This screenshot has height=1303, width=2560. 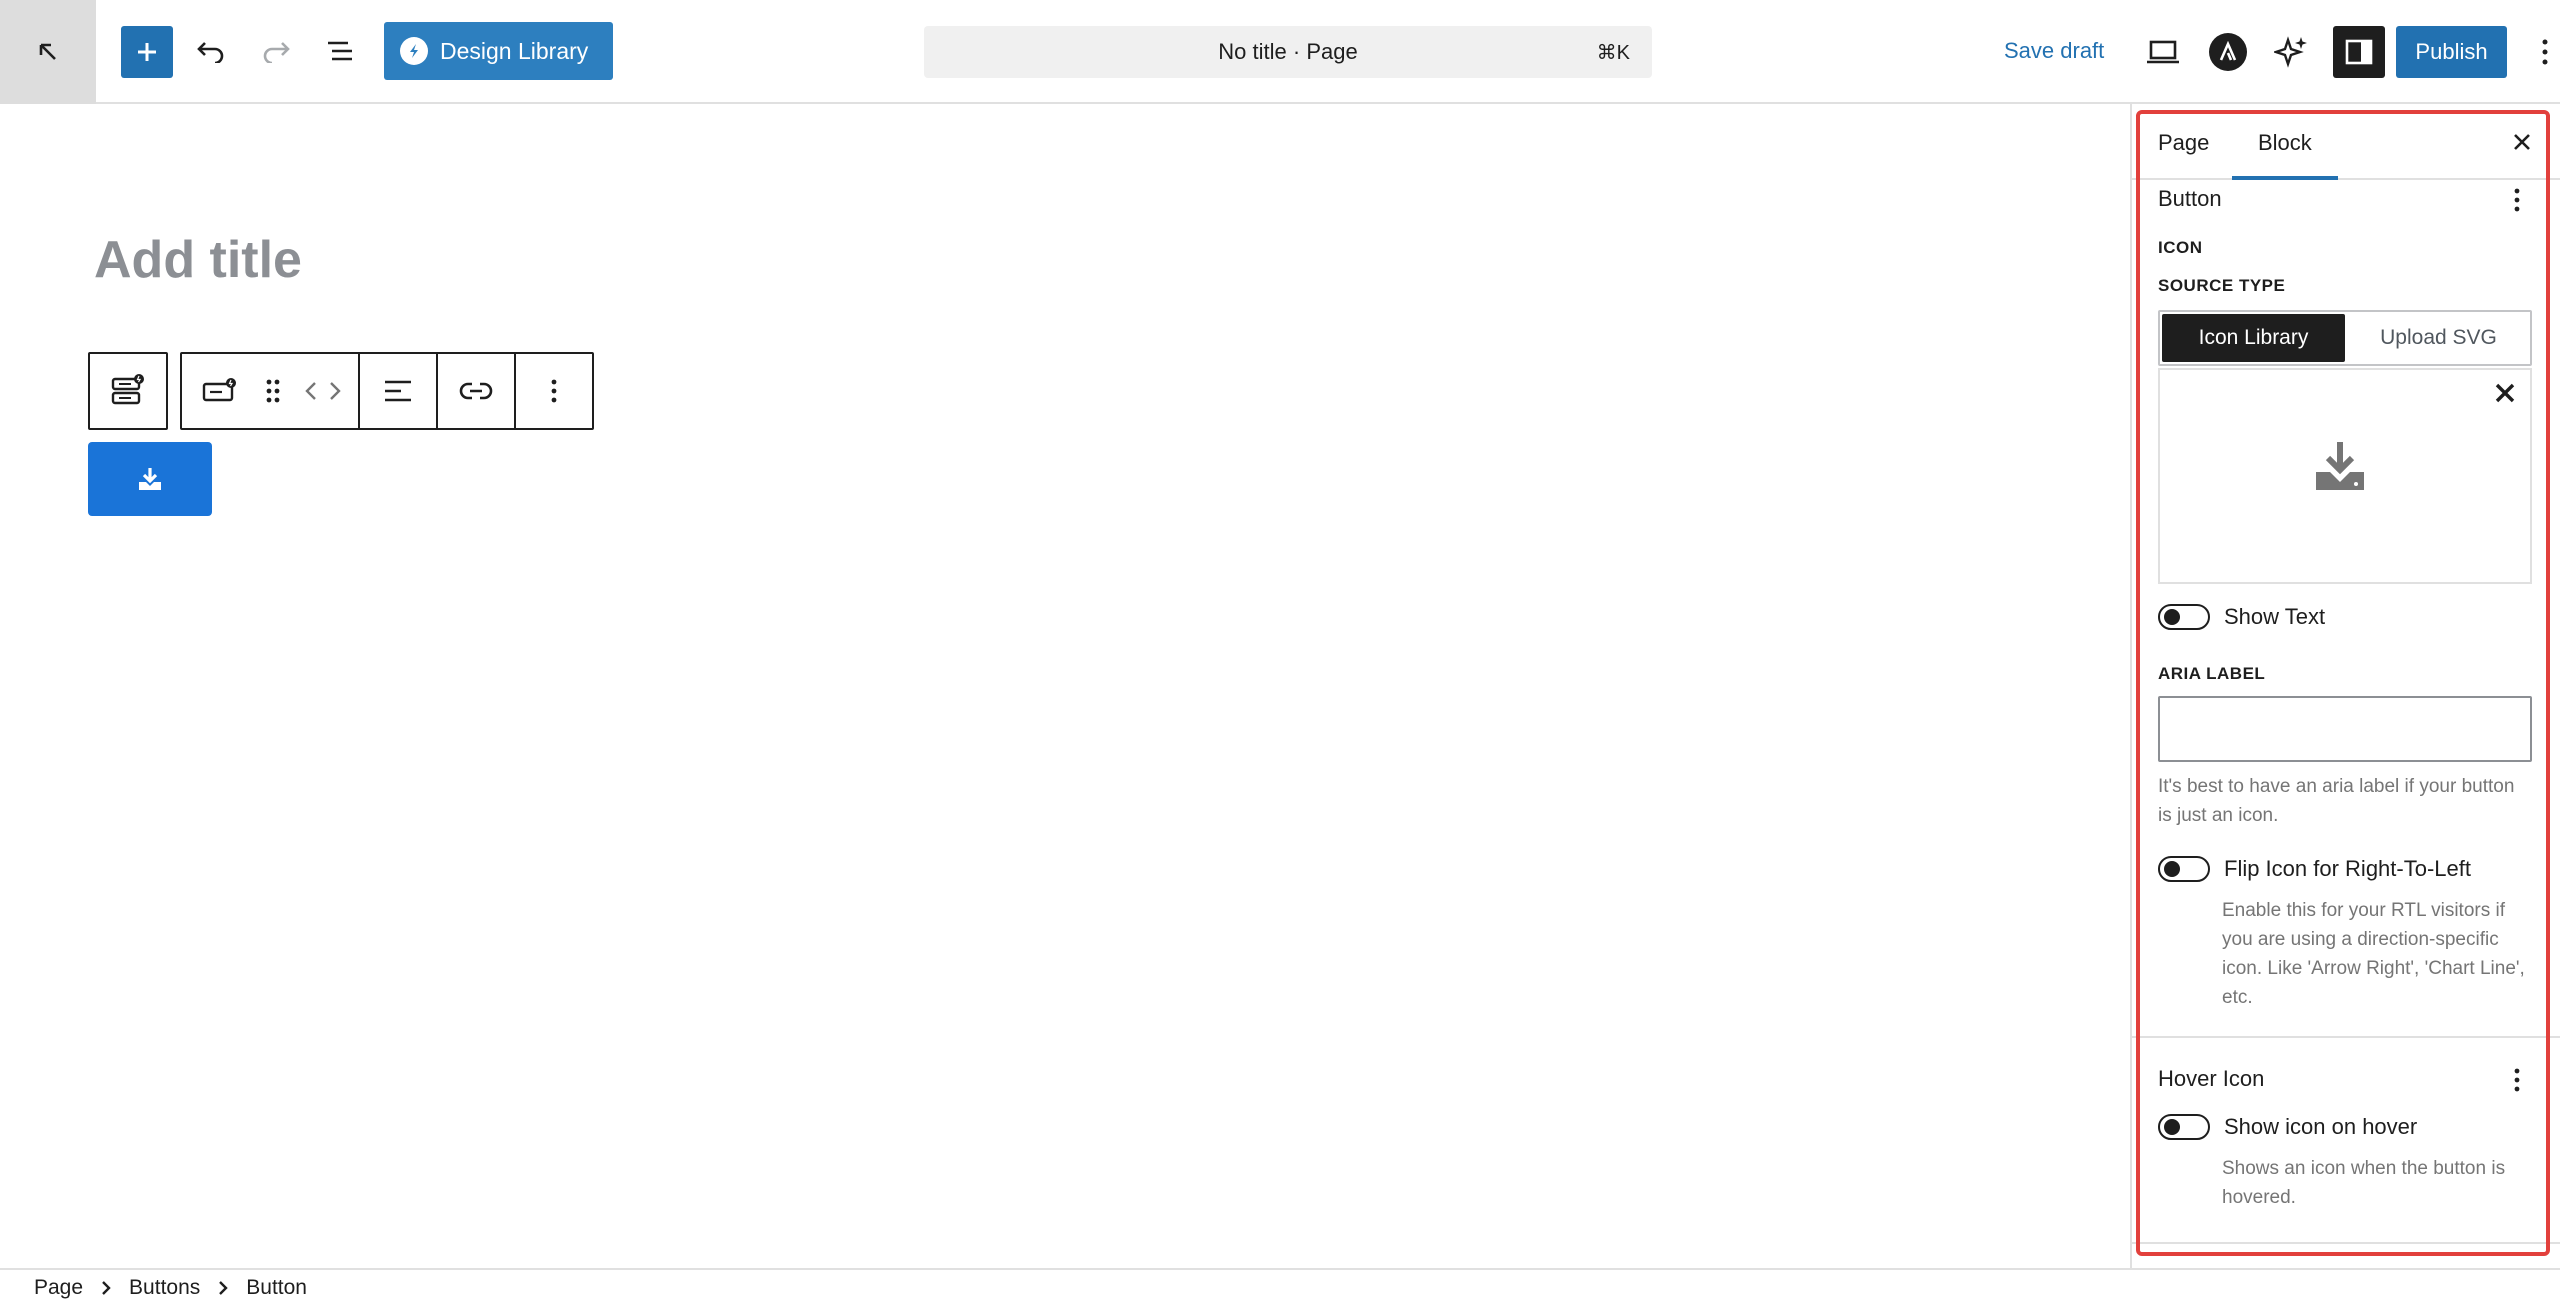 I want to click on publish-button: Publish, so click(x=2451, y=52).